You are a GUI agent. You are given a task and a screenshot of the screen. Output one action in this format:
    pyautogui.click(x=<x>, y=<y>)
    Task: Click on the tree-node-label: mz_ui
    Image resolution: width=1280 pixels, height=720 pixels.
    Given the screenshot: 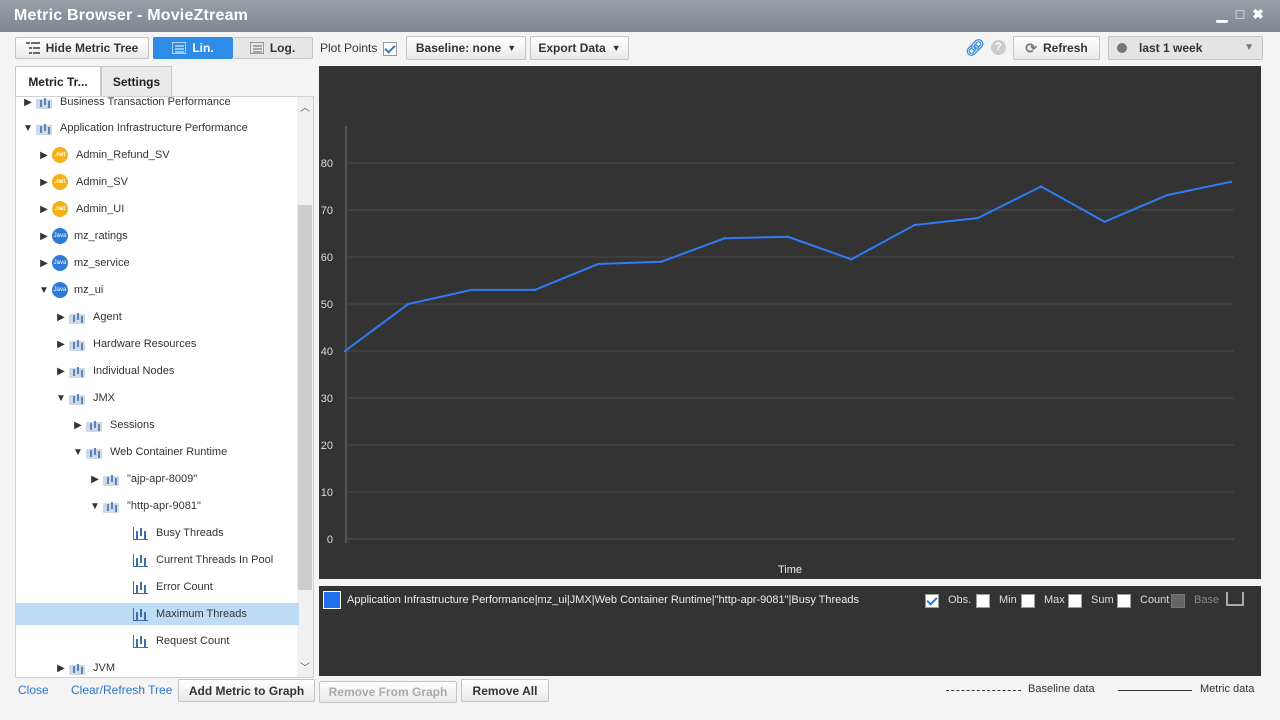 What is the action you would take?
    pyautogui.click(x=89, y=290)
    